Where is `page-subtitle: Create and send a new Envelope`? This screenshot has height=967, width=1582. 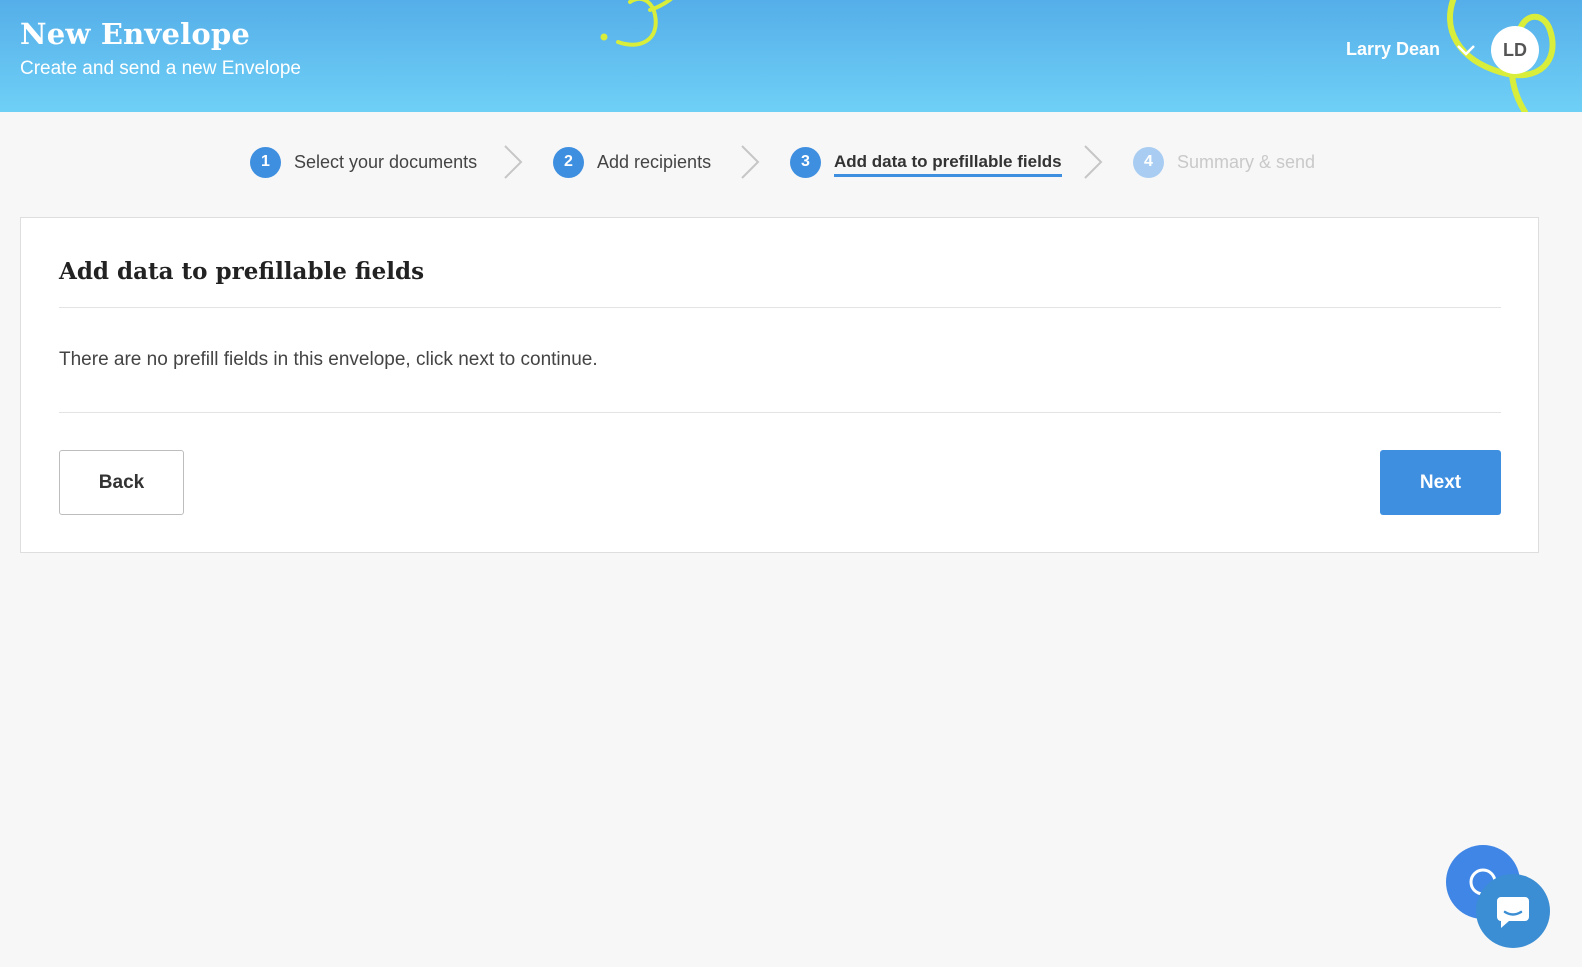
page-subtitle: Create and send a new Envelope is located at coordinates (160, 68).